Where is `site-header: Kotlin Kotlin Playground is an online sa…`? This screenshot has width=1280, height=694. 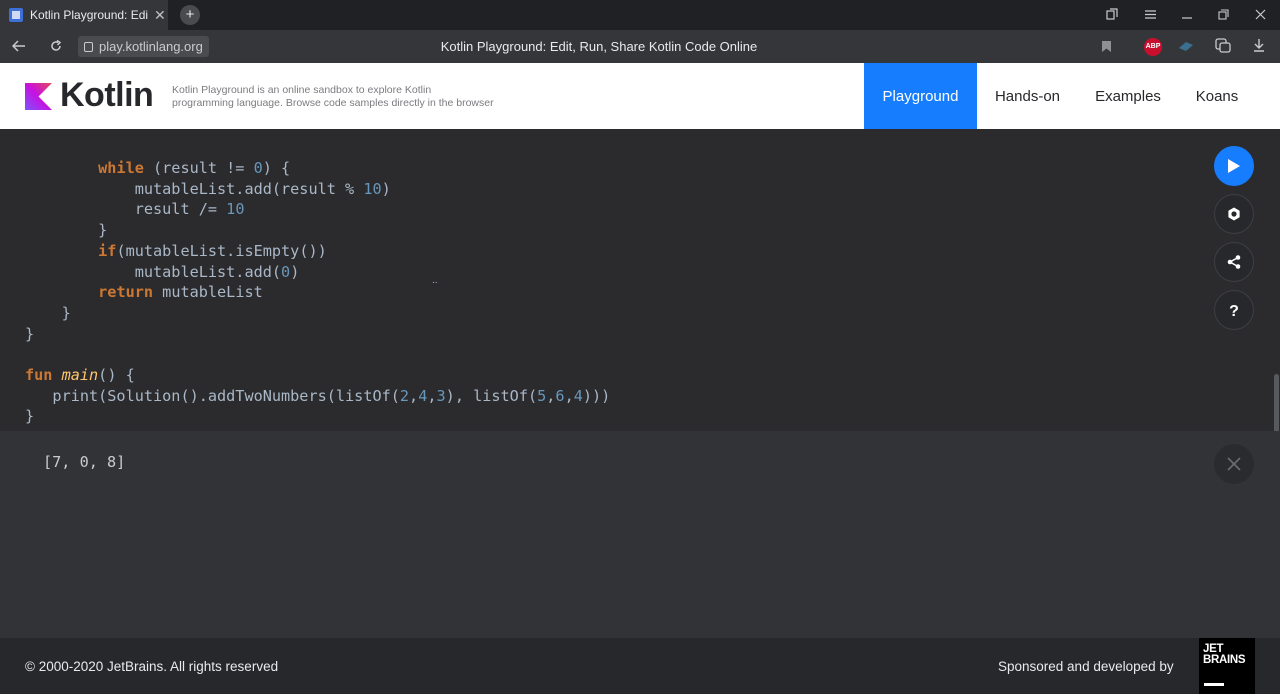
site-header: Kotlin Kotlin Playground is an online sa… is located at coordinates (640, 96).